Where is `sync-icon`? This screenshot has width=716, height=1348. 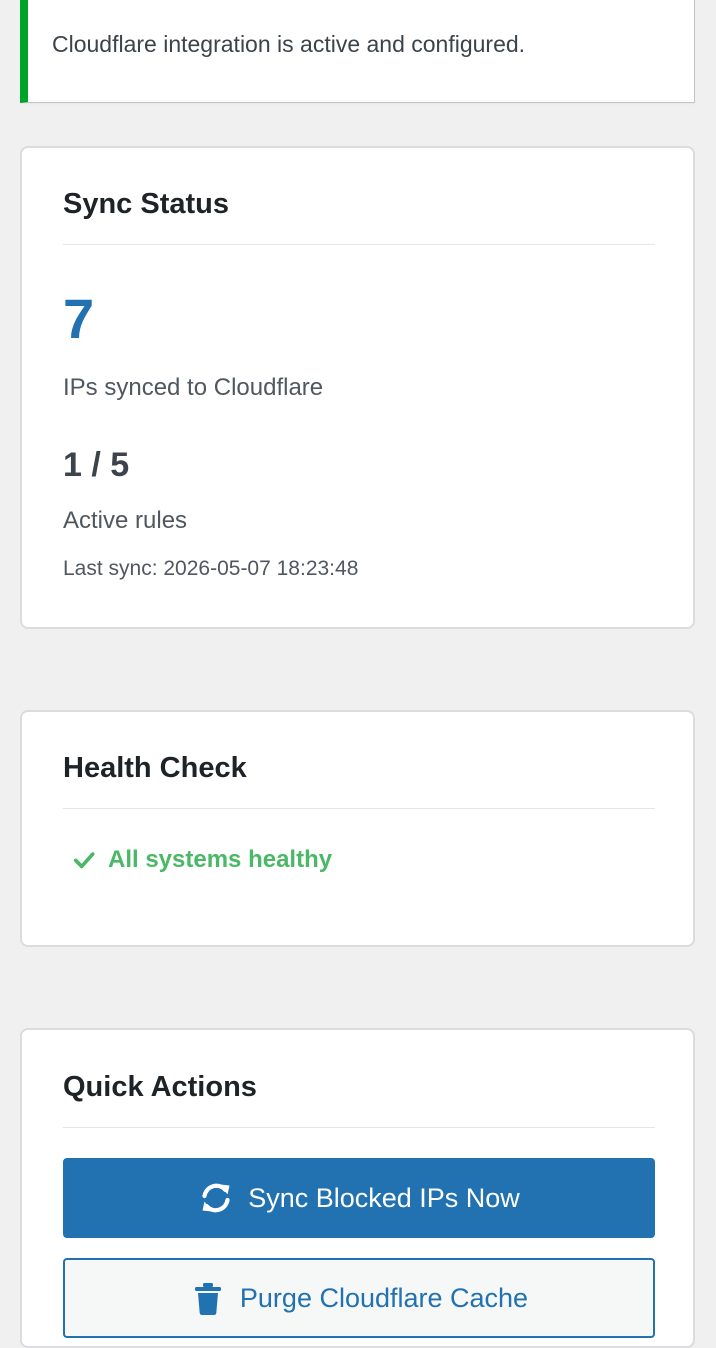 sync-icon is located at coordinates (216, 1198).